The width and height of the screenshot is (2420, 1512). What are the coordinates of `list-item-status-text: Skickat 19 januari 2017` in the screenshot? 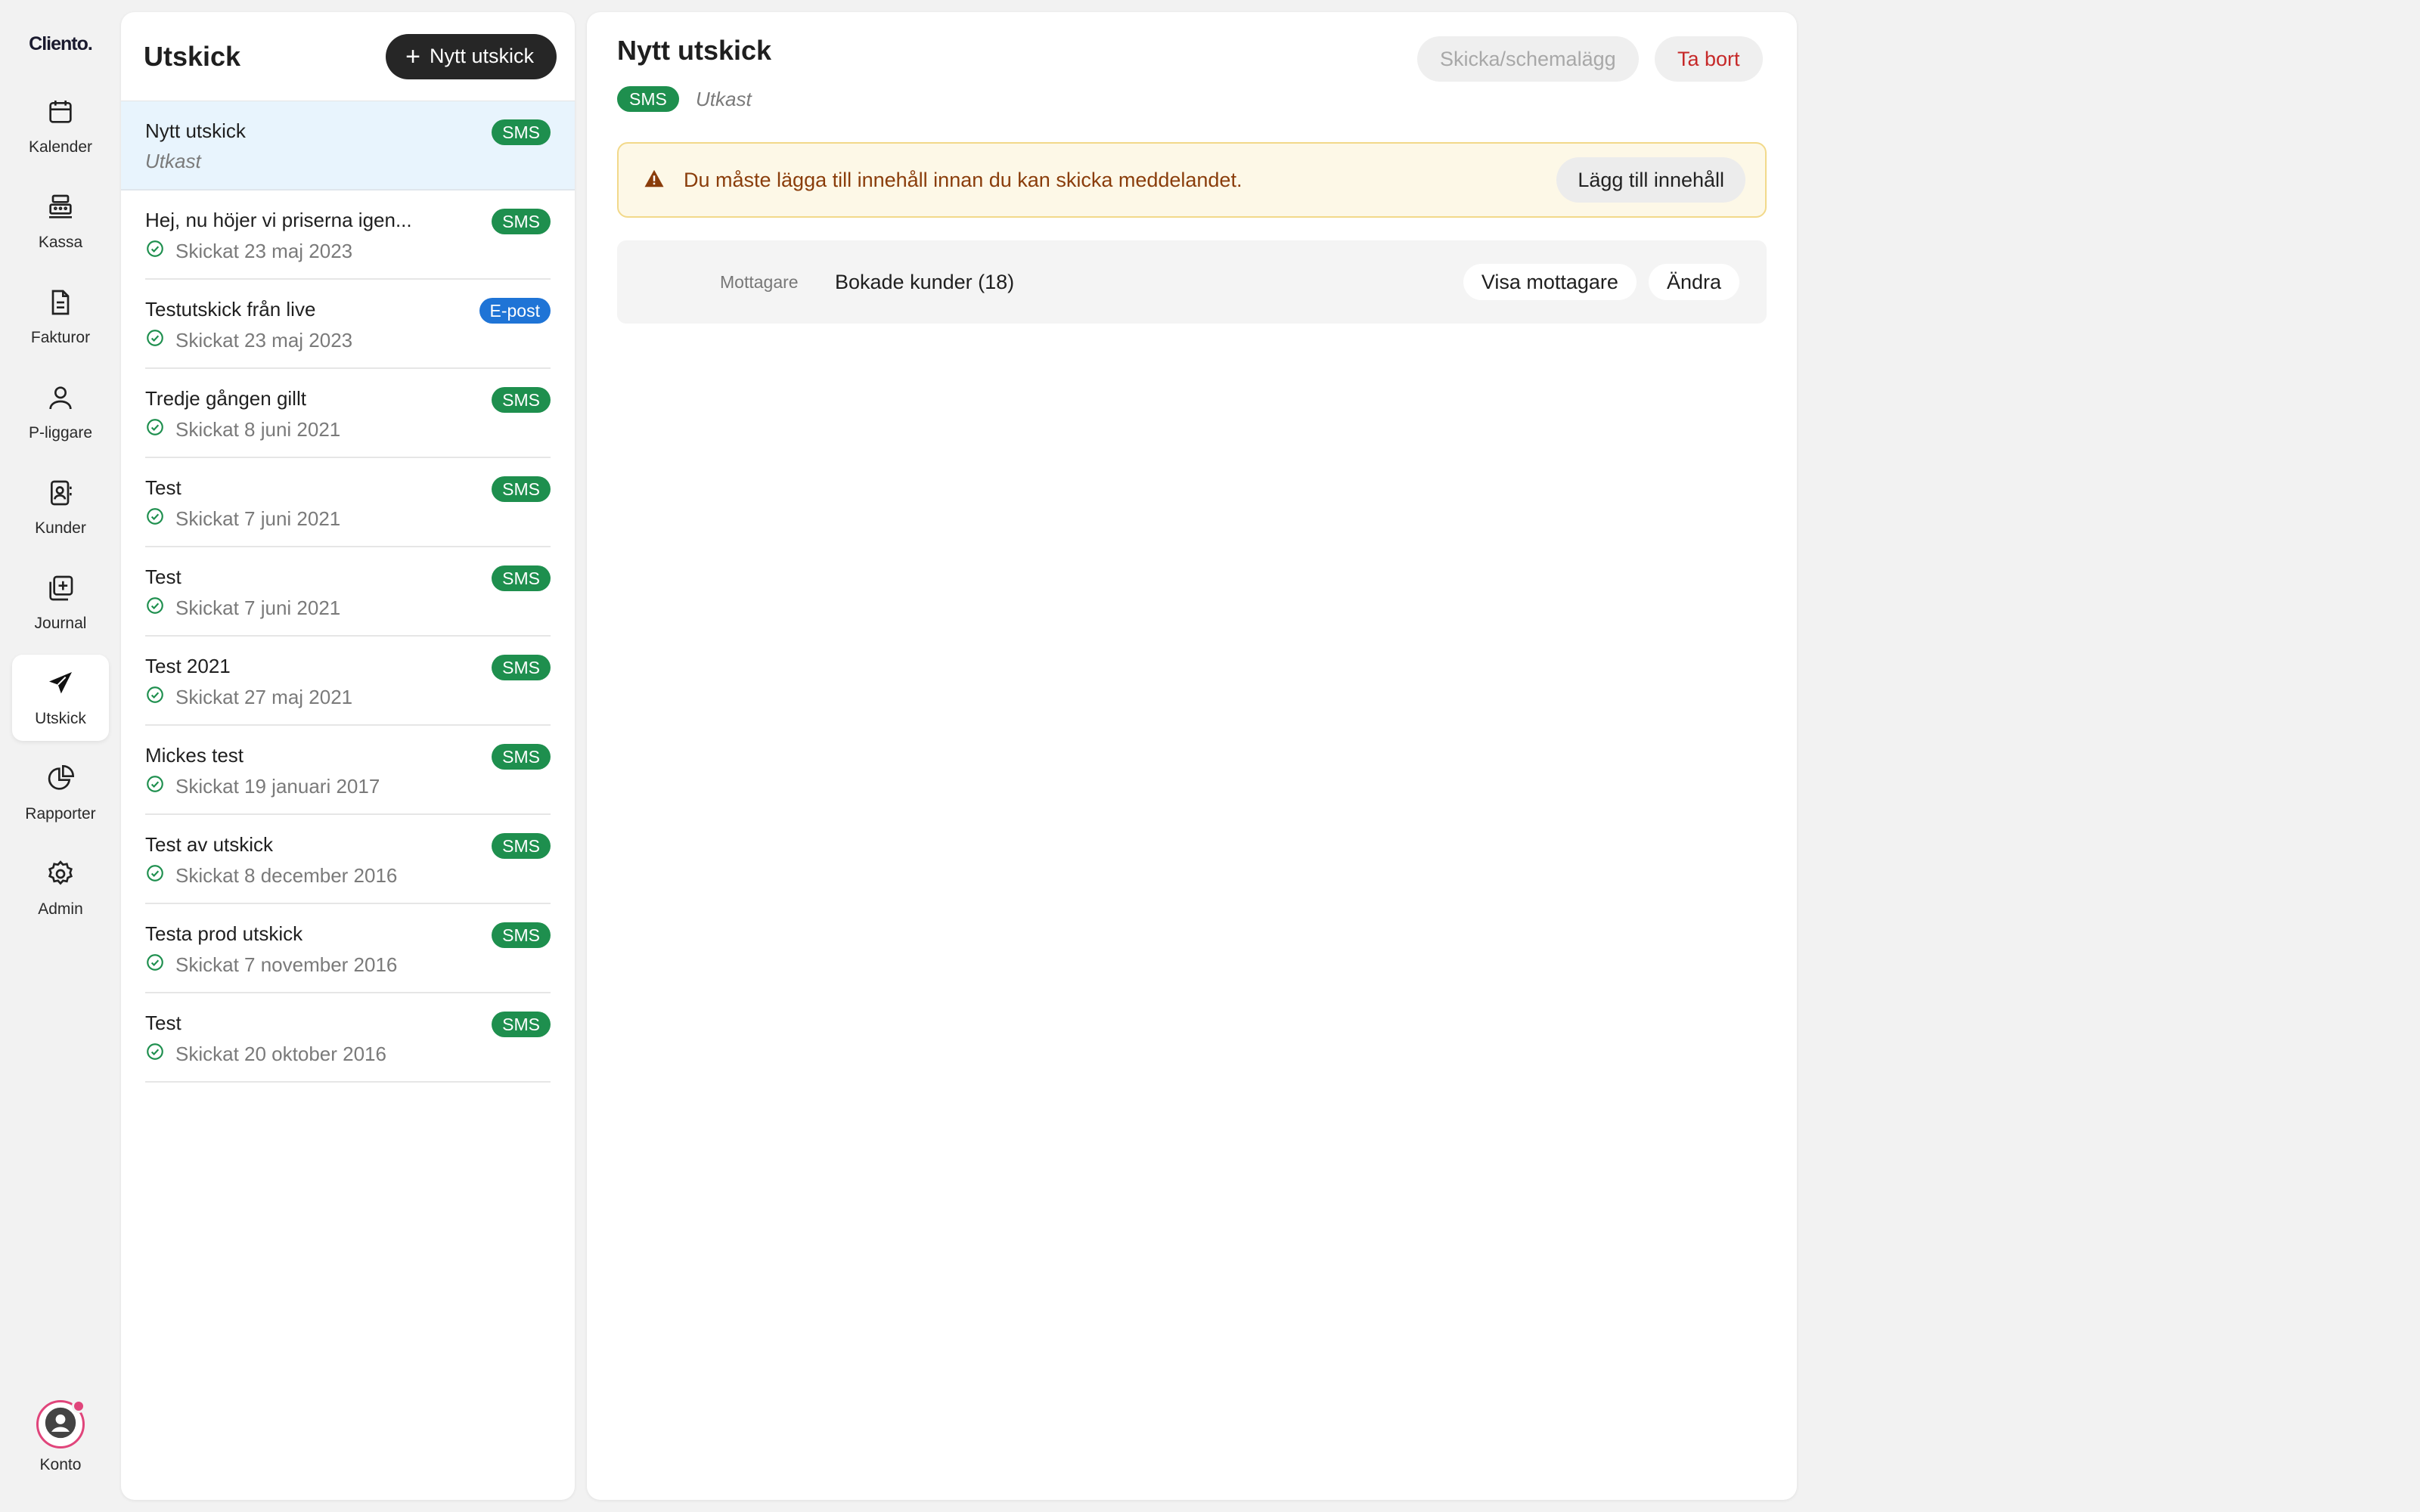 It's located at (277, 786).